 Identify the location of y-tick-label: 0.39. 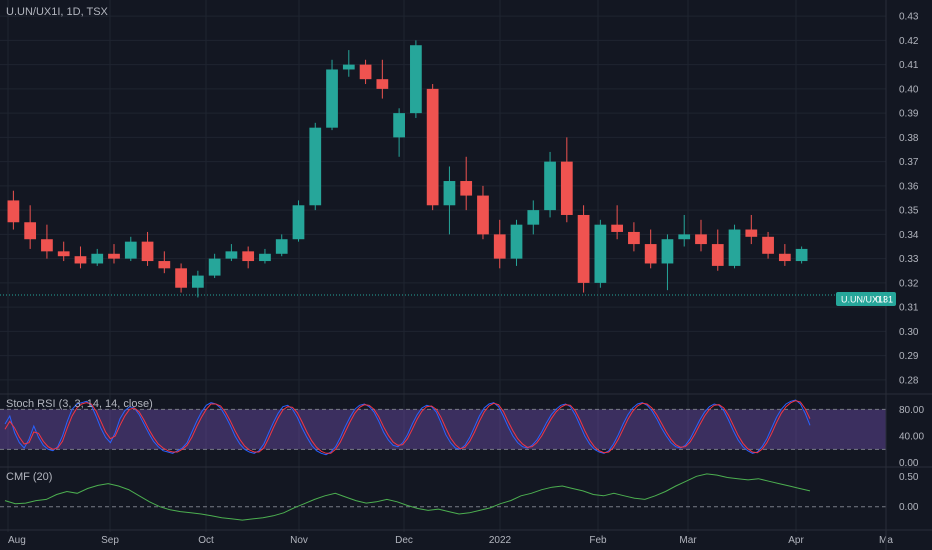
(909, 114).